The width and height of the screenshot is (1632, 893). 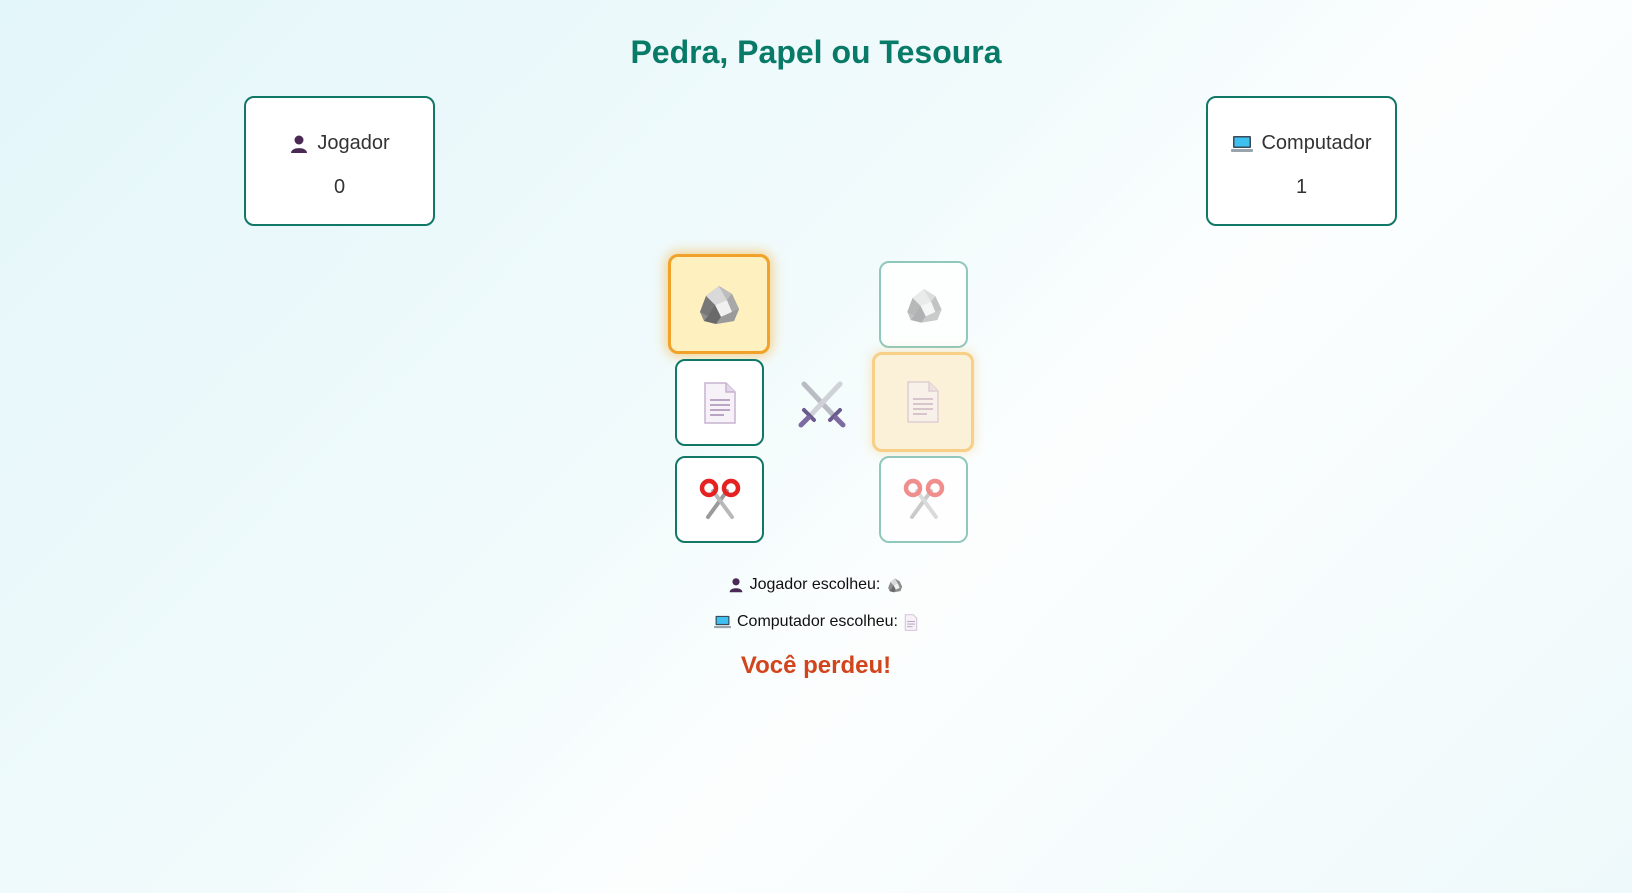 What do you see at coordinates (1301, 187) in the screenshot?
I see `computer-score: 1` at bounding box center [1301, 187].